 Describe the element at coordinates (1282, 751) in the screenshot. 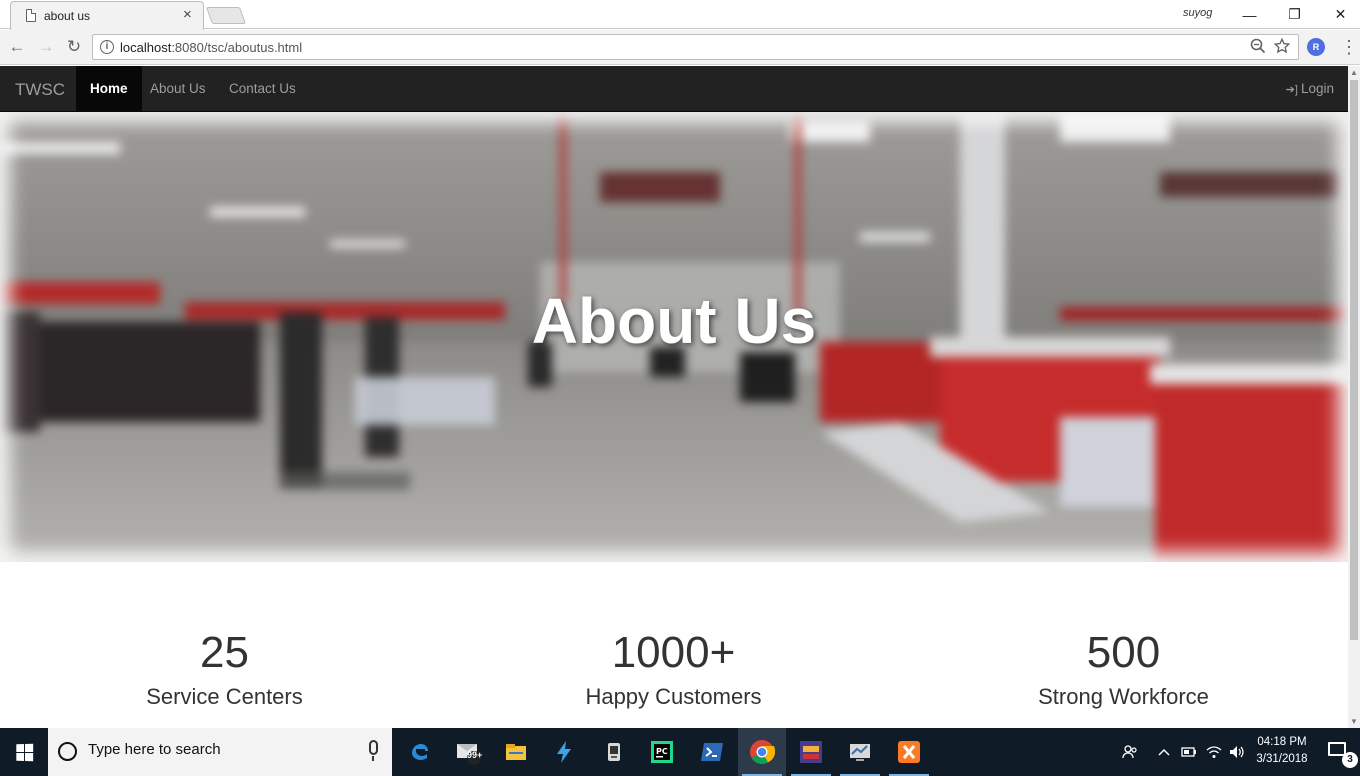

I see `system-clock: 04:18 PM 3/31/2018` at that location.